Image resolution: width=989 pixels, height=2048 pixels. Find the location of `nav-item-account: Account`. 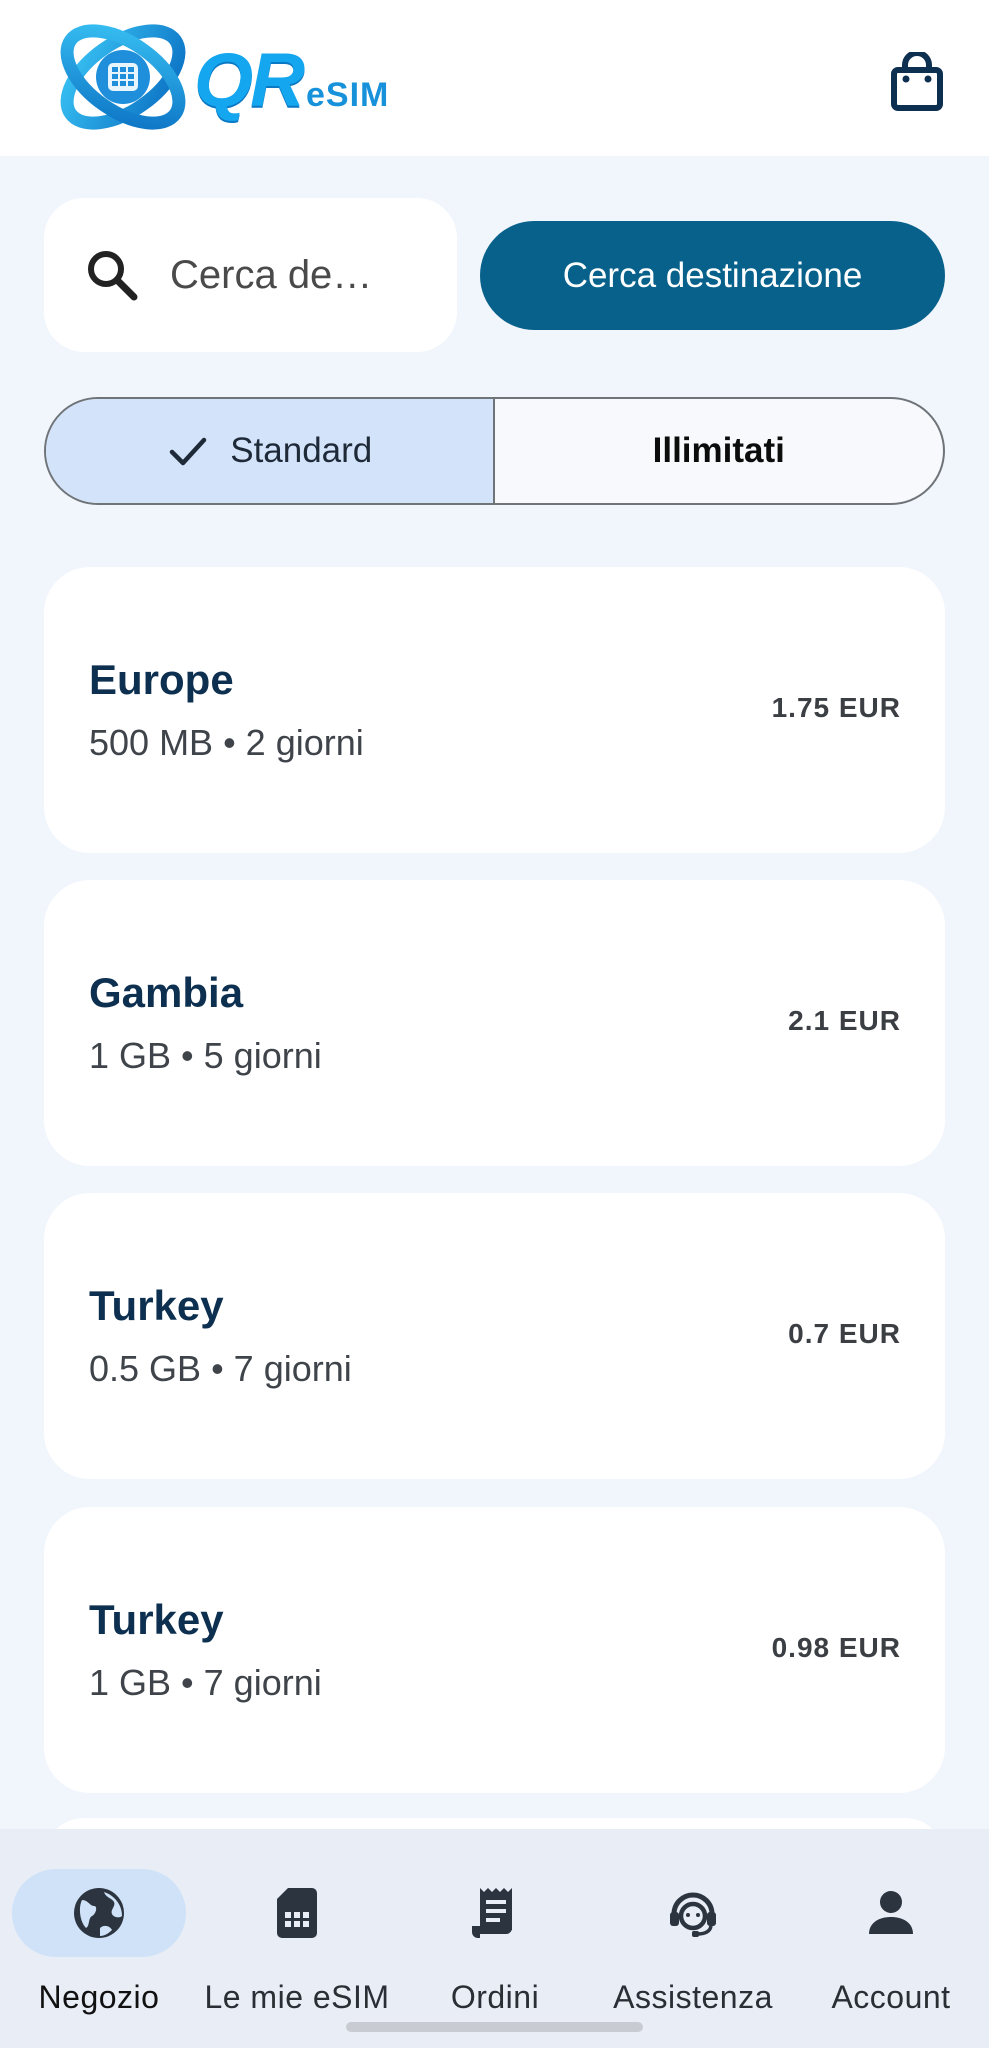

nav-item-account: Account is located at coordinates (890, 1944).